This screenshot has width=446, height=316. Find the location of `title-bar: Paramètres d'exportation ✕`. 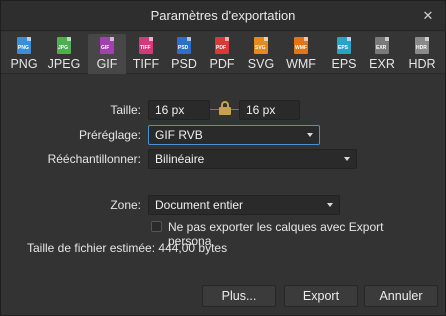

title-bar: Paramètres d'exportation ✕ is located at coordinates (223, 16).